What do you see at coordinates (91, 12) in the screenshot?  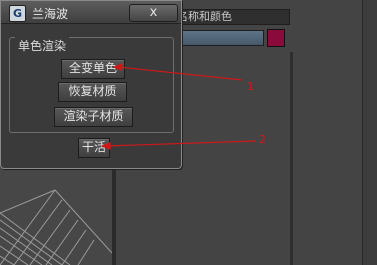 I see `dialog-titlebar: G 兰海波 x` at bounding box center [91, 12].